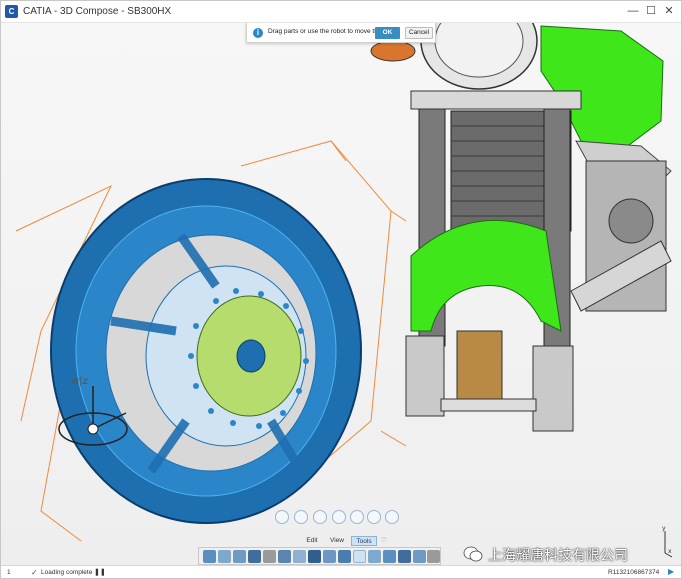  What do you see at coordinates (329, 556) in the screenshot?
I see `render-tool-icon` at bounding box center [329, 556].